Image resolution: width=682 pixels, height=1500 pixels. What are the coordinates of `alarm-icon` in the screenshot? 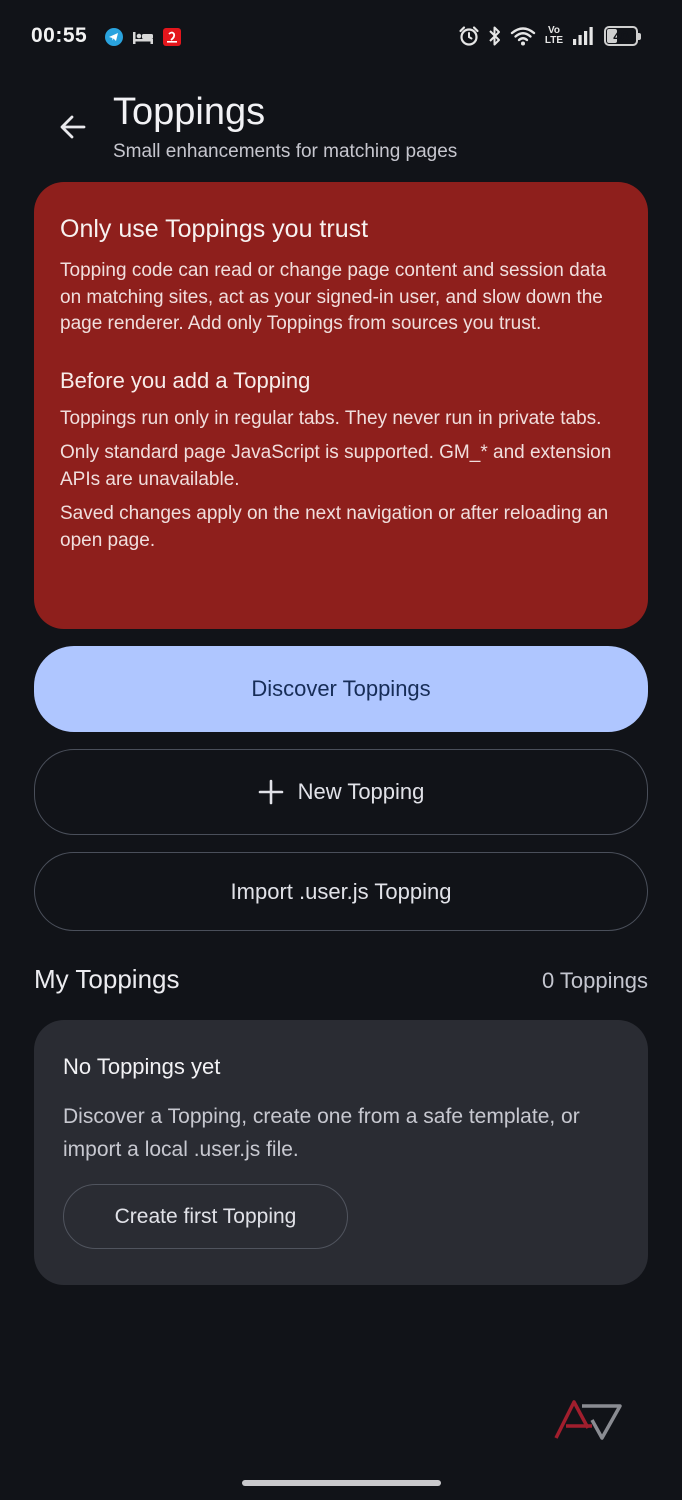 It's located at (469, 36).